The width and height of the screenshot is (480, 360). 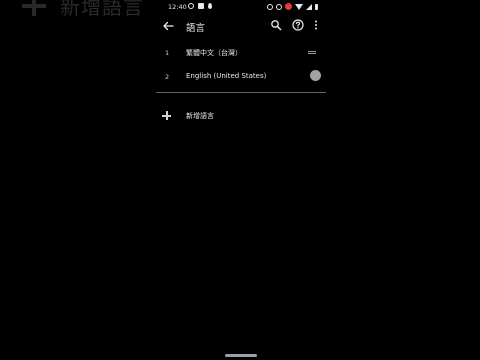 What do you see at coordinates (316, 6) in the screenshot?
I see `battery-icon` at bounding box center [316, 6].